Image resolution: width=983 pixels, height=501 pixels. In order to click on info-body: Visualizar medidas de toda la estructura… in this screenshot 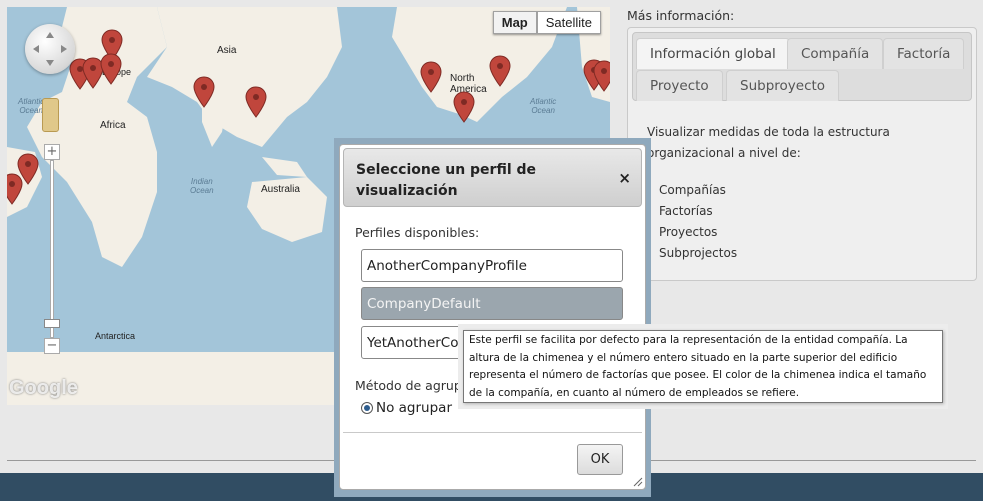, I will do `click(809, 193)`.